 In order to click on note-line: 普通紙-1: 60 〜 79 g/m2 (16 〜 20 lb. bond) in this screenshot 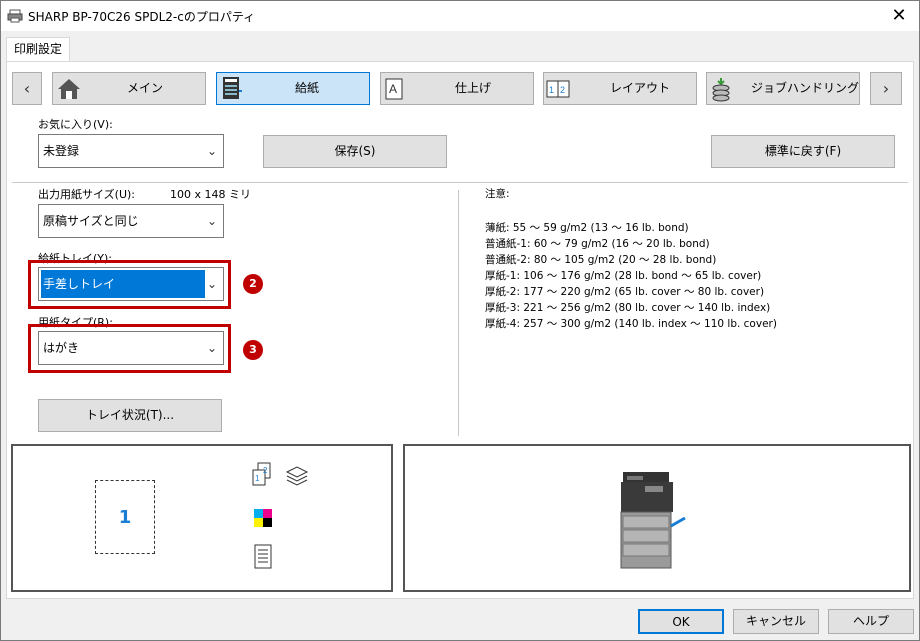, I will do `click(597, 244)`.